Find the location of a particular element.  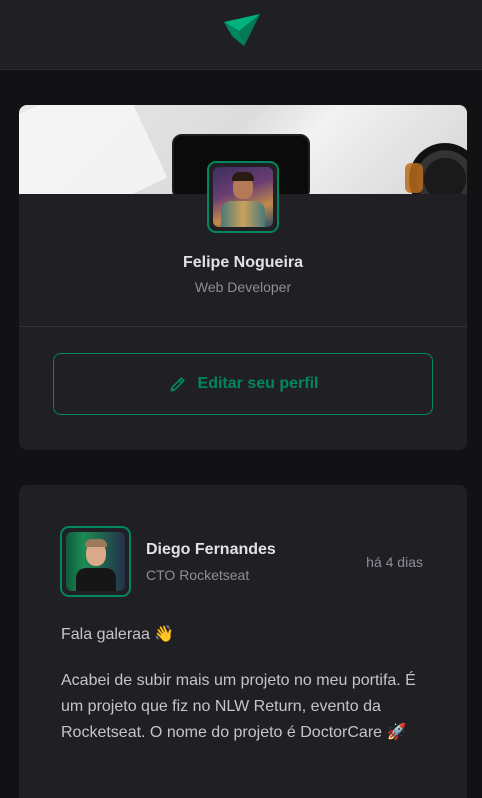

profile-name: Felipe Nogueira is located at coordinates (243, 262).